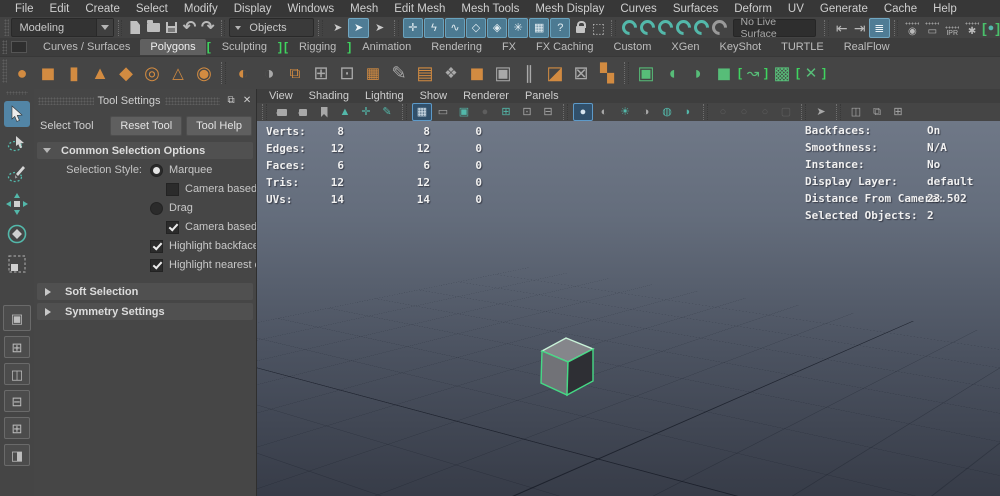 Image resolution: width=1000 pixels, height=496 pixels. I want to click on bracket-target-icon: [●], so click(991, 28).